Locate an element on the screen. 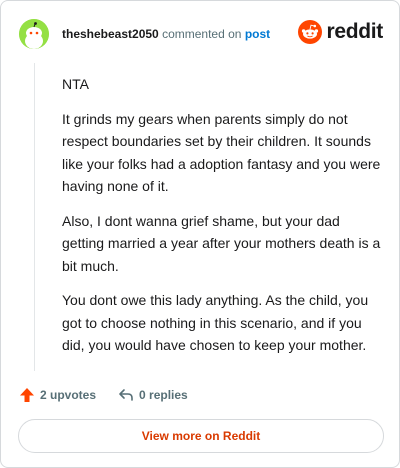 The height and width of the screenshot is (468, 400). user-avatar is located at coordinates (34, 34).